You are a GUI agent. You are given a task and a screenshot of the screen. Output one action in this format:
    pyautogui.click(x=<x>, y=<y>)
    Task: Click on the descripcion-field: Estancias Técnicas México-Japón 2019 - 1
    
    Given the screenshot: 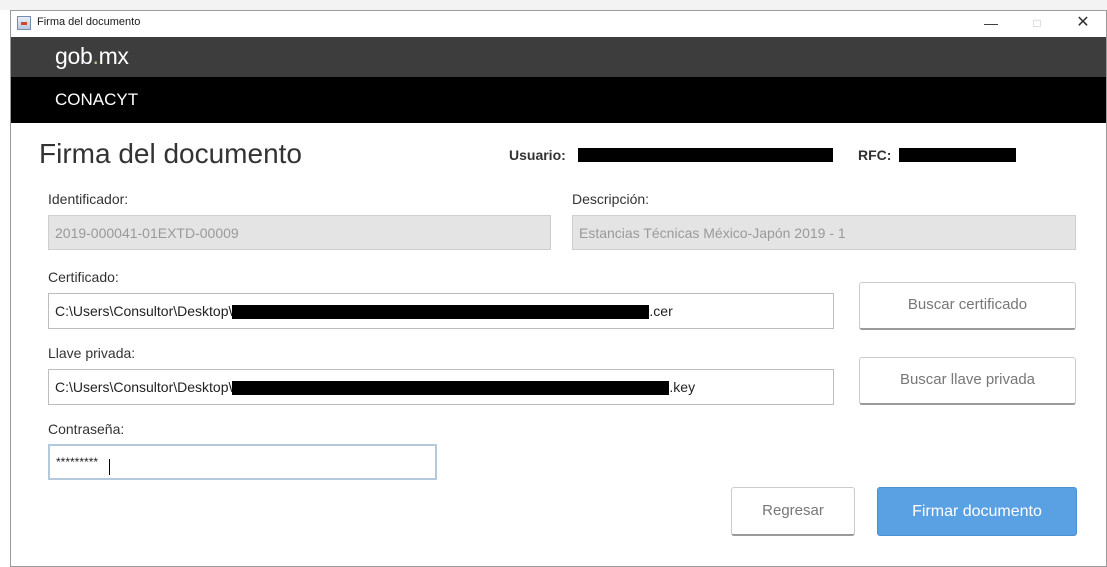 What is the action you would take?
    pyautogui.click(x=824, y=232)
    